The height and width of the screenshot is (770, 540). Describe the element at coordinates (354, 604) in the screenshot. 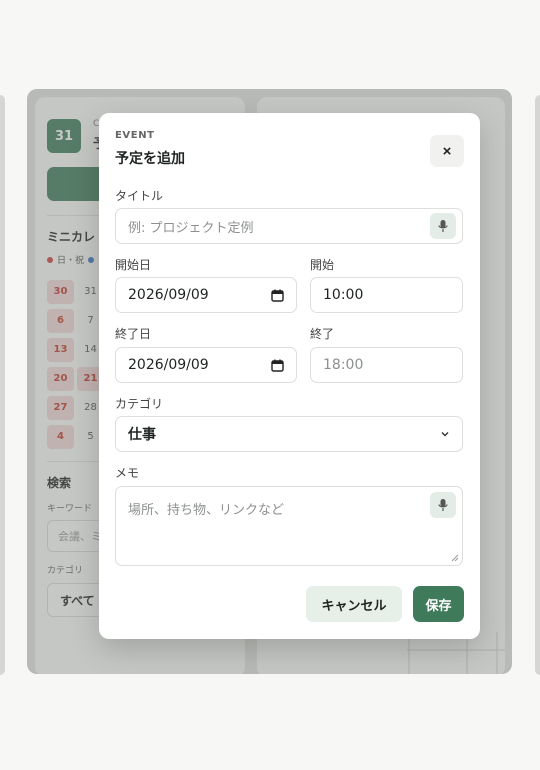

I see `cancel-button: キャンセル` at that location.